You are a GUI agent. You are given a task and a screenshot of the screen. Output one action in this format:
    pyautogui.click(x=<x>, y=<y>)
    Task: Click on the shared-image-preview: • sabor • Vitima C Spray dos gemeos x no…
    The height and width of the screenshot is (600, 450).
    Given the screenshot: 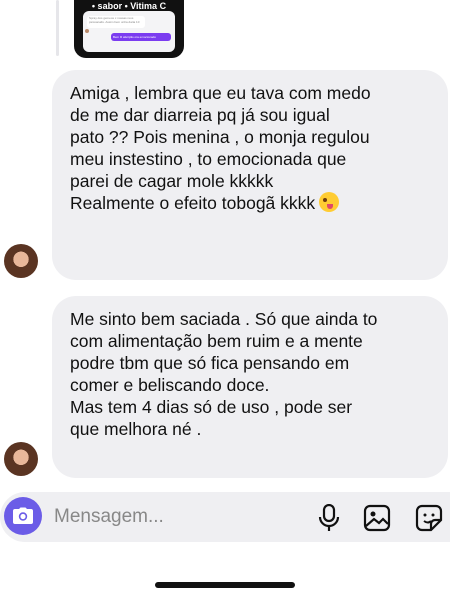 What is the action you would take?
    pyautogui.click(x=129, y=29)
    